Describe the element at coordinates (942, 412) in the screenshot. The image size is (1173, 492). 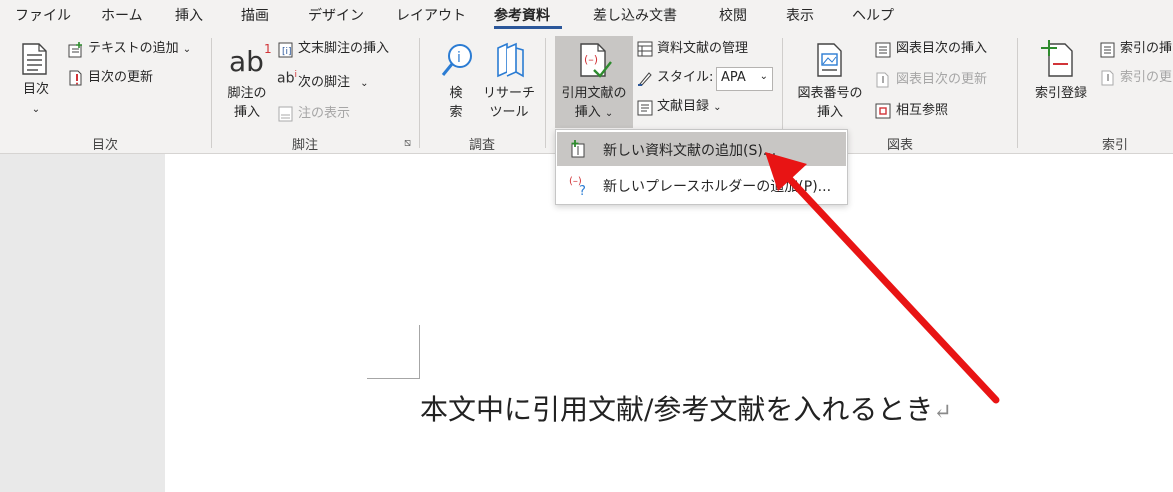
I see `paragraph-mark-icon: ↵` at that location.